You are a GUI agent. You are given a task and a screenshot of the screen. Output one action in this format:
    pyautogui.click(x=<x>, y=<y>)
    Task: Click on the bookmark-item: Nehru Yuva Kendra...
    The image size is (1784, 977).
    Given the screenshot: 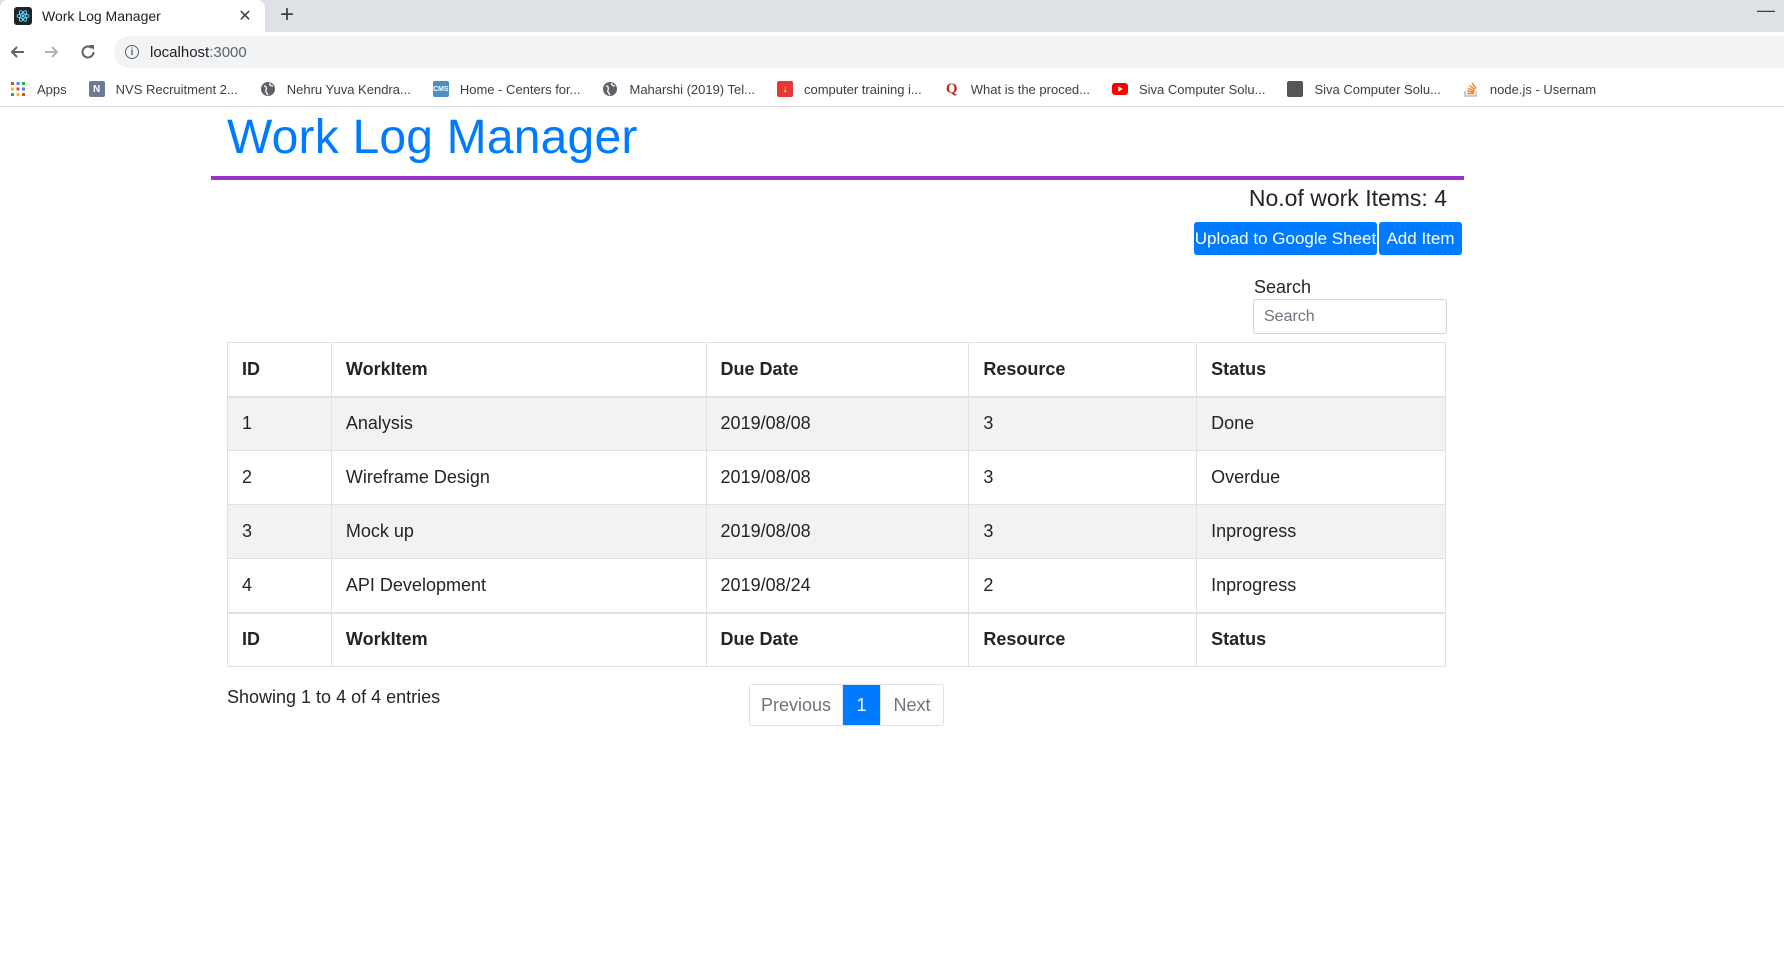 What is the action you would take?
    pyautogui.click(x=335, y=89)
    